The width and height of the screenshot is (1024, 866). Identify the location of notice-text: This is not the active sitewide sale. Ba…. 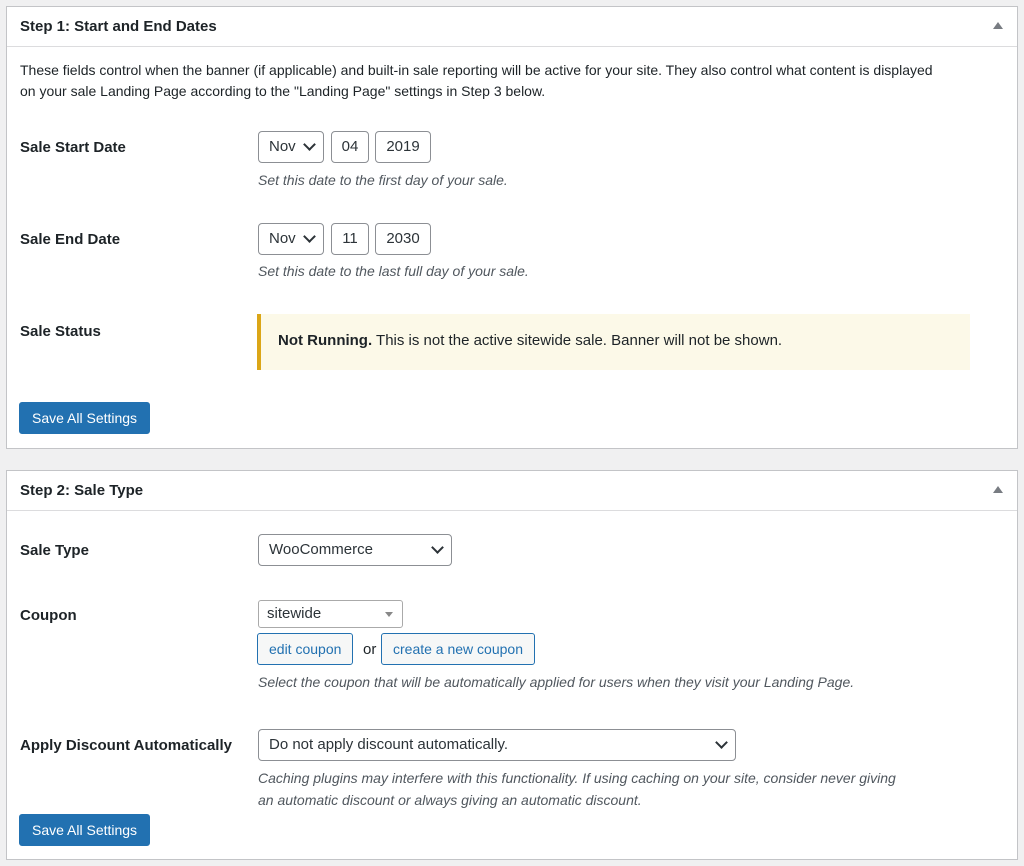
(577, 340).